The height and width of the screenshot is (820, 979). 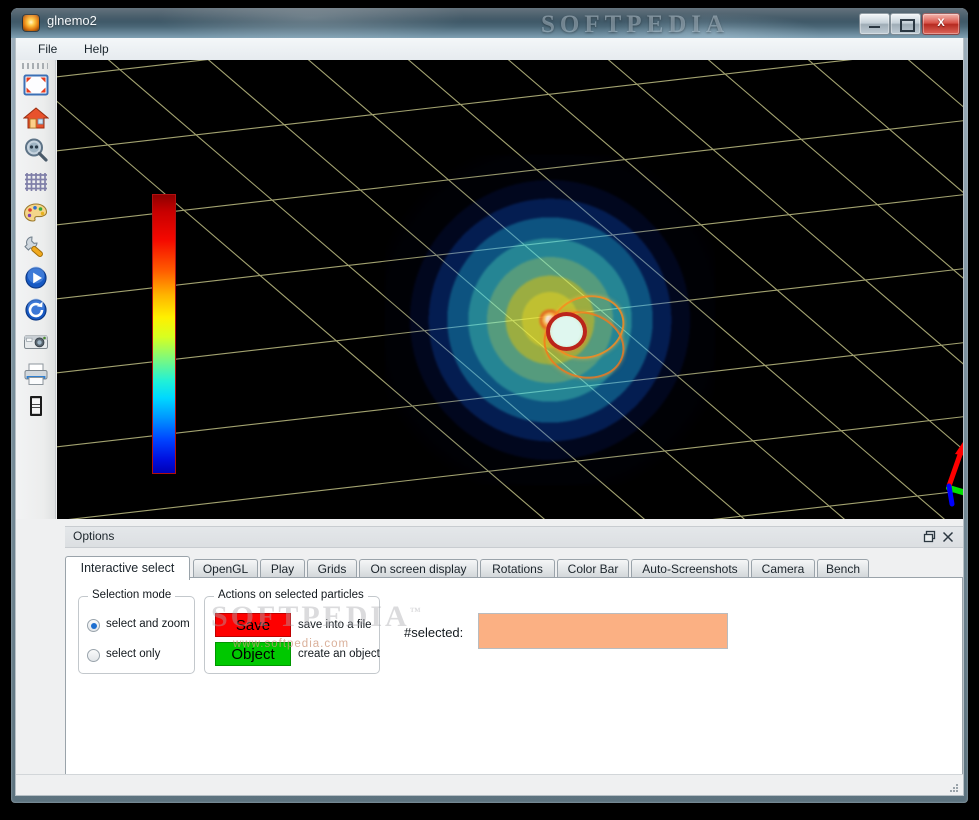 What do you see at coordinates (514, 537) in the screenshot?
I see `dock-title-bar: Options` at bounding box center [514, 537].